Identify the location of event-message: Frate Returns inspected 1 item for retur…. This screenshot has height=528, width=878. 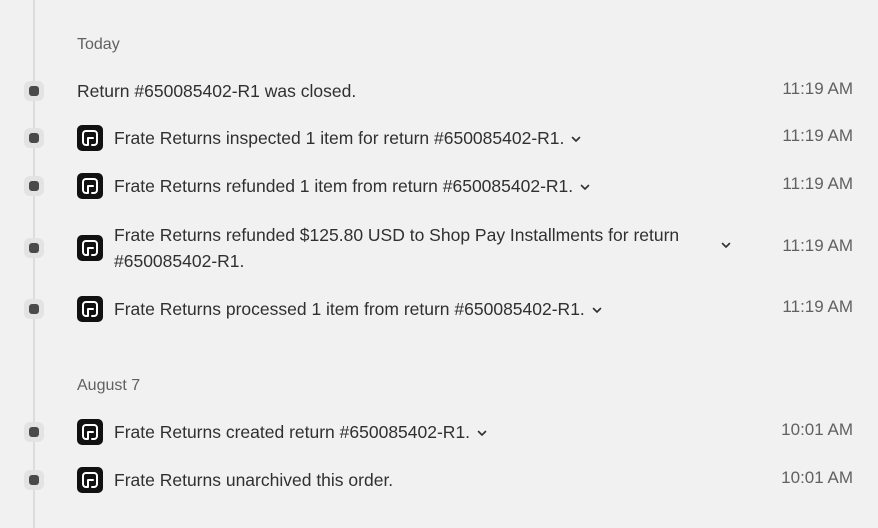
(339, 138).